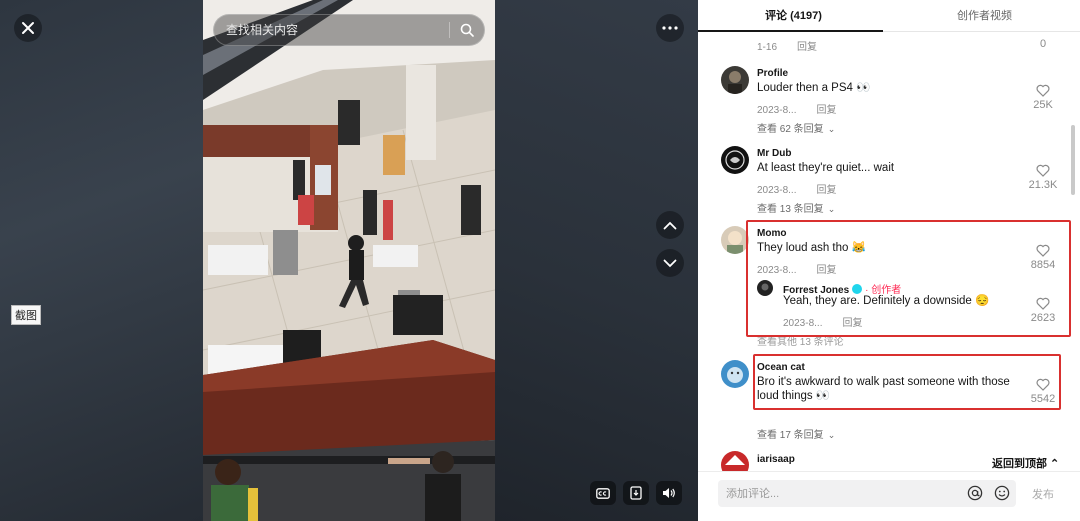 This screenshot has height=521, width=1080. I want to click on like-button: 21.3K, so click(1043, 177).